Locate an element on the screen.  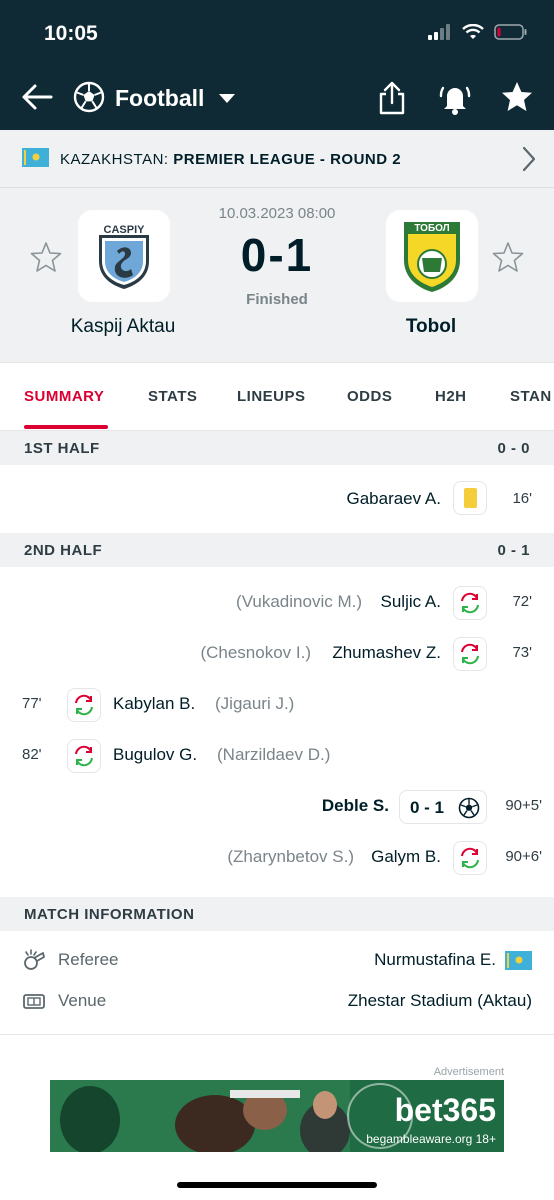
back-arrow-icon is located at coordinates (37, 97).